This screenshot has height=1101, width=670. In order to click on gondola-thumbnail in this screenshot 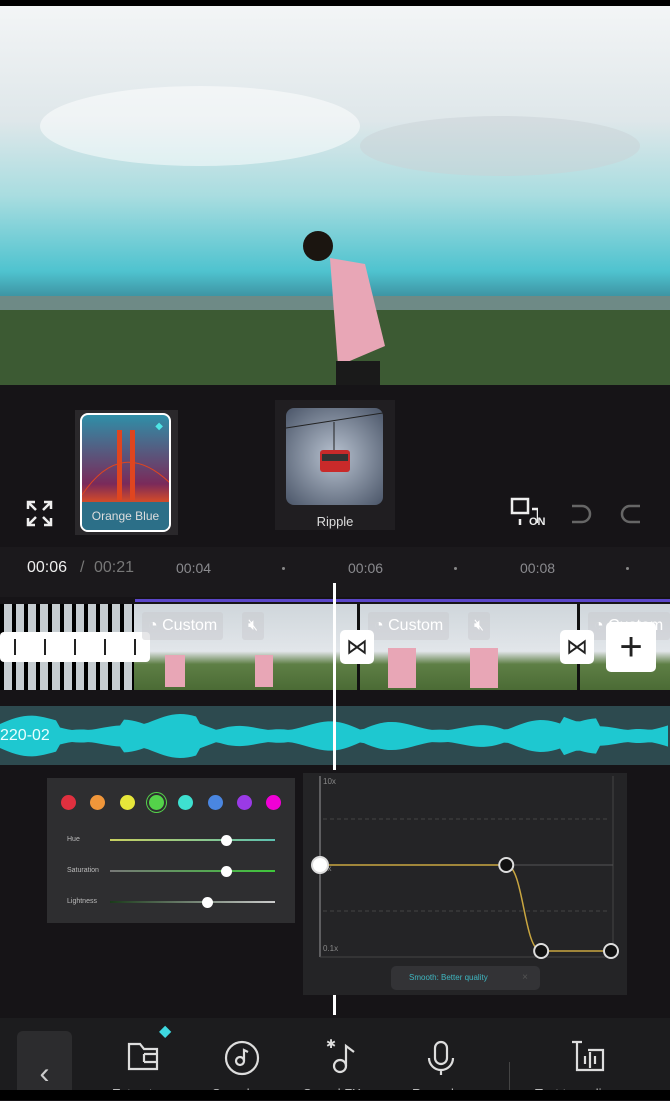, I will do `click(334, 442)`.